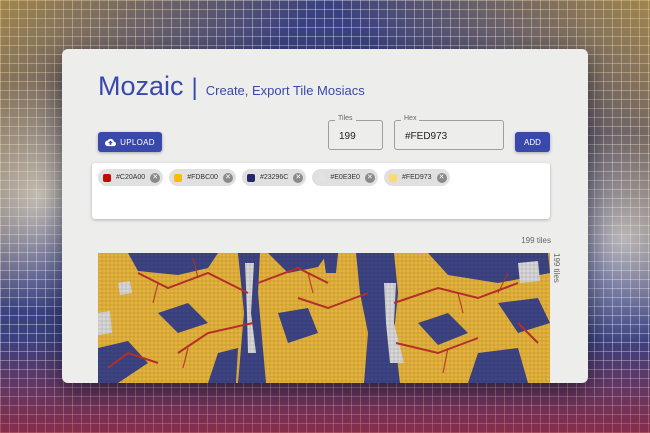 The height and width of the screenshot is (433, 650). What do you see at coordinates (111, 142) in the screenshot?
I see `cloud-upload-icon` at bounding box center [111, 142].